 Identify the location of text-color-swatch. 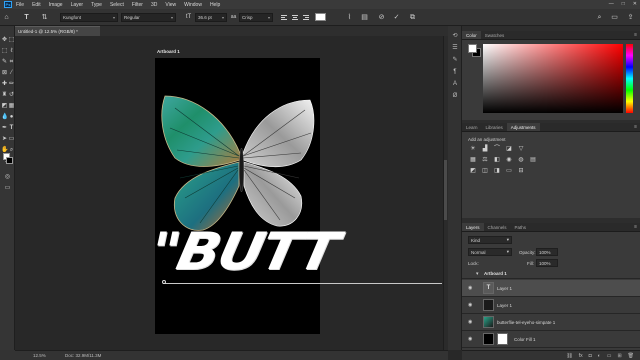
(320, 17).